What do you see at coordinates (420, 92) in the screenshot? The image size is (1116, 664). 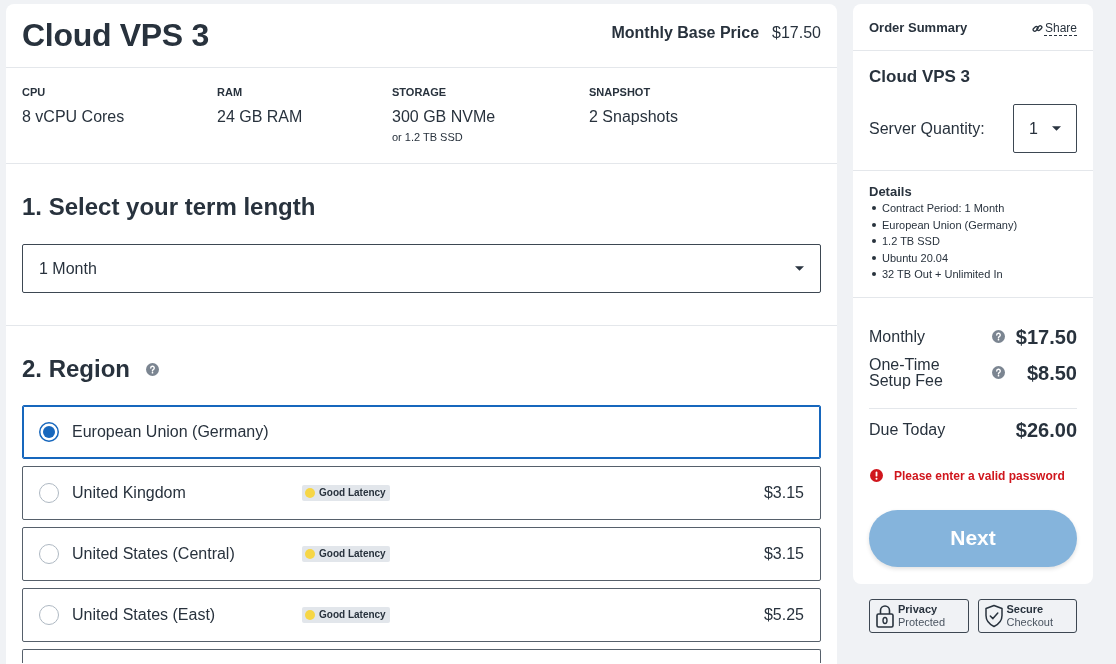 I see `spec-label: STORAGE` at bounding box center [420, 92].